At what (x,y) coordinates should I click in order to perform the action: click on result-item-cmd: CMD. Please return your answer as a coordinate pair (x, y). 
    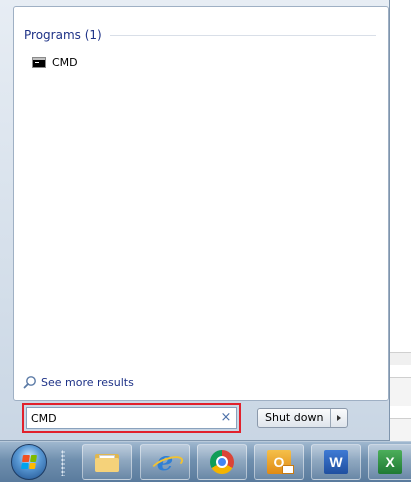
    Looking at the image, I should click on (55, 62).